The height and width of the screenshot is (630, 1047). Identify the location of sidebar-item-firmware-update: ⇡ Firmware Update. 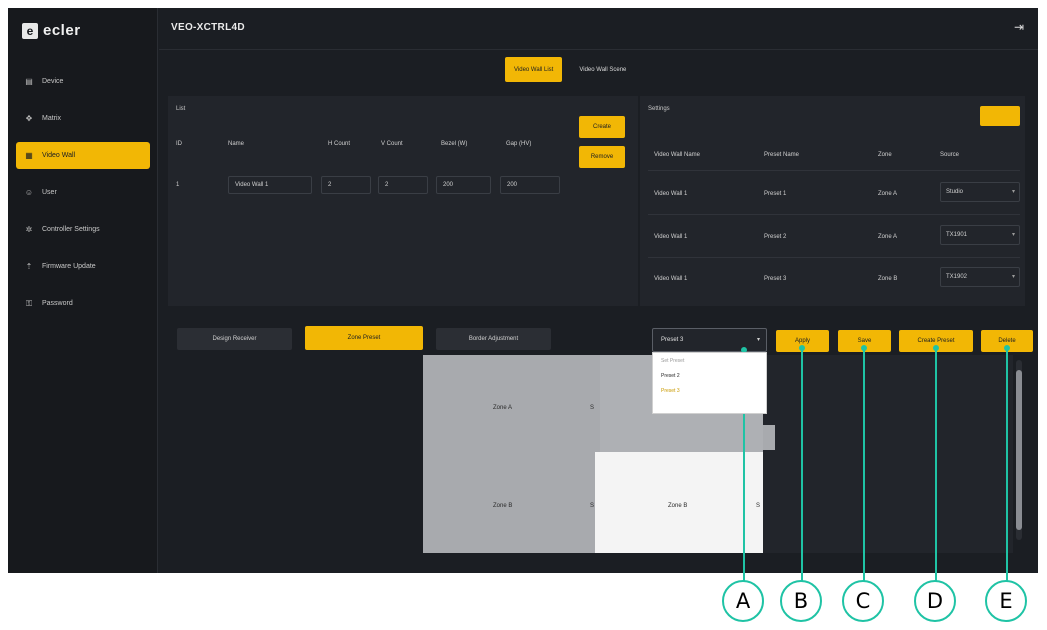
(83, 266).